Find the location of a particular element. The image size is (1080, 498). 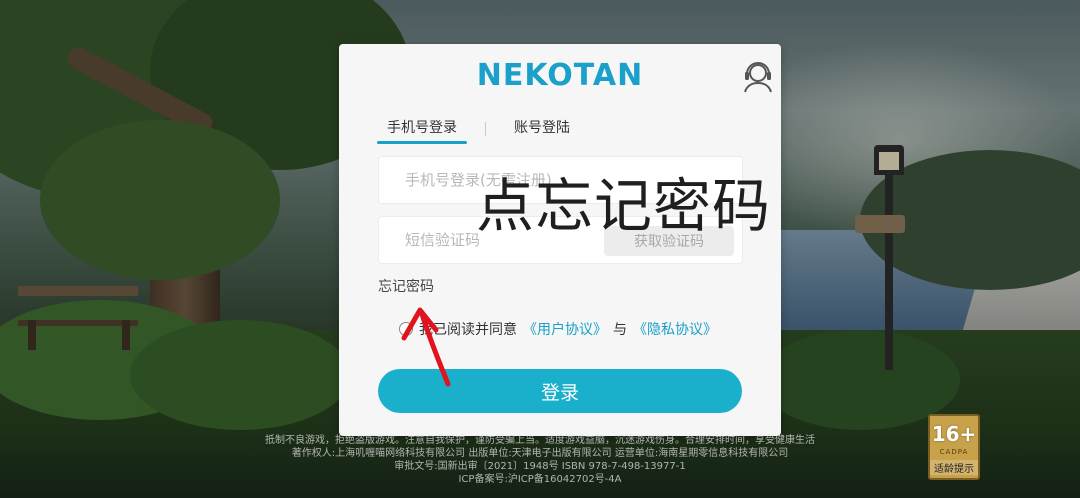

user-agreement-link: 《用户协议》 is located at coordinates (565, 329).